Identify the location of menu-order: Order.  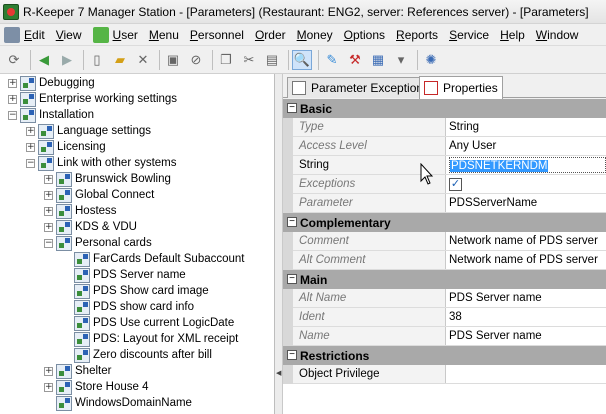
(270, 35).